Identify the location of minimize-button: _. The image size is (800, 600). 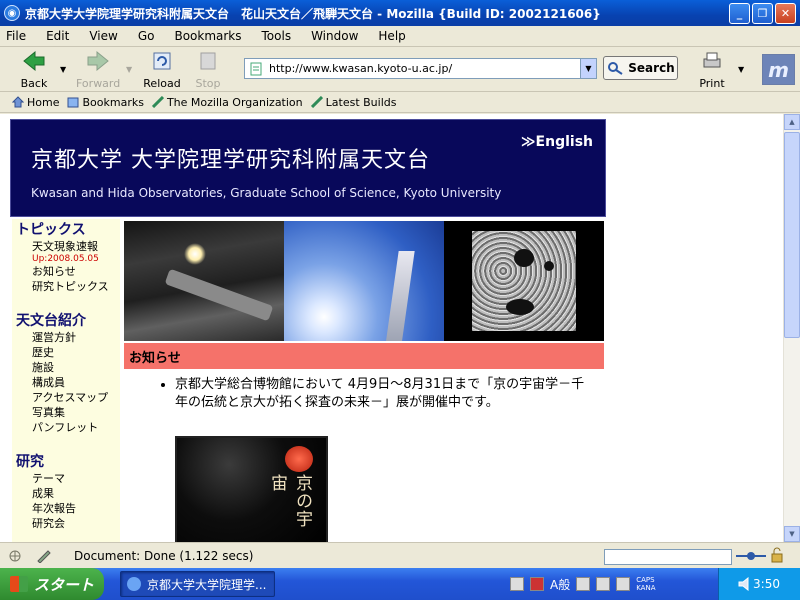
(739, 13).